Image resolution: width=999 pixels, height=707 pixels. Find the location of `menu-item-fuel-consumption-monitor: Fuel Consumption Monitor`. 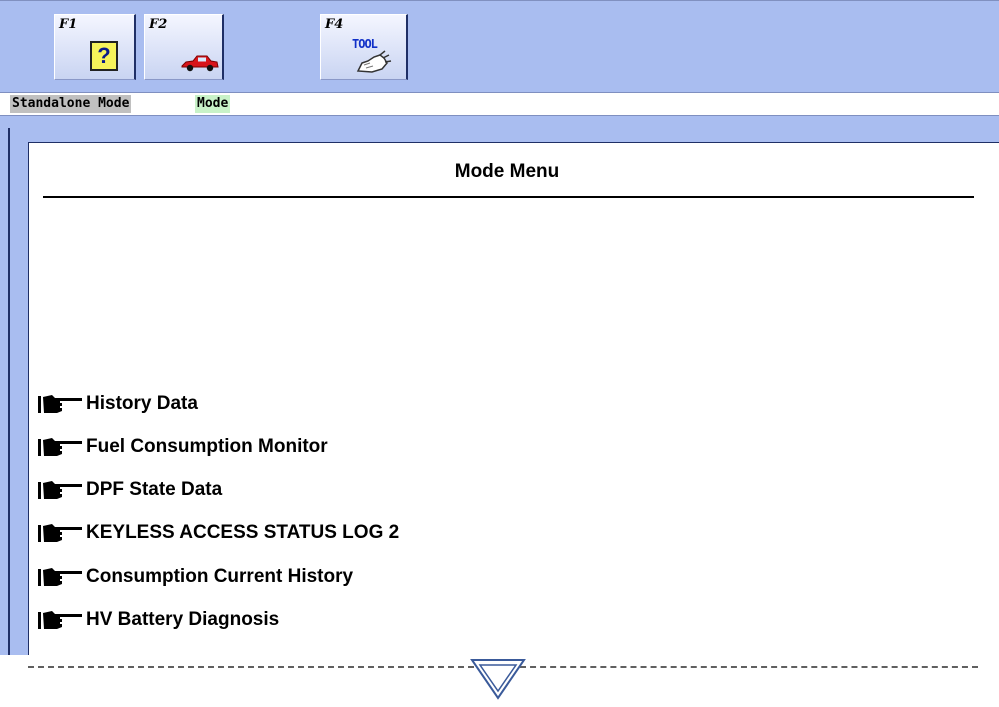

menu-item-fuel-consumption-monitor: Fuel Consumption Monitor is located at coordinates (183, 447).